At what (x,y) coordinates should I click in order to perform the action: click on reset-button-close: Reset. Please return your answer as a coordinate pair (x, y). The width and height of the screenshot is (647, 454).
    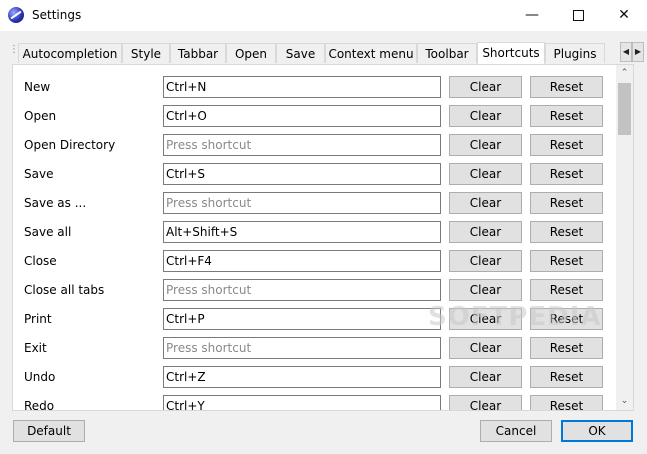
    Looking at the image, I should click on (566, 261).